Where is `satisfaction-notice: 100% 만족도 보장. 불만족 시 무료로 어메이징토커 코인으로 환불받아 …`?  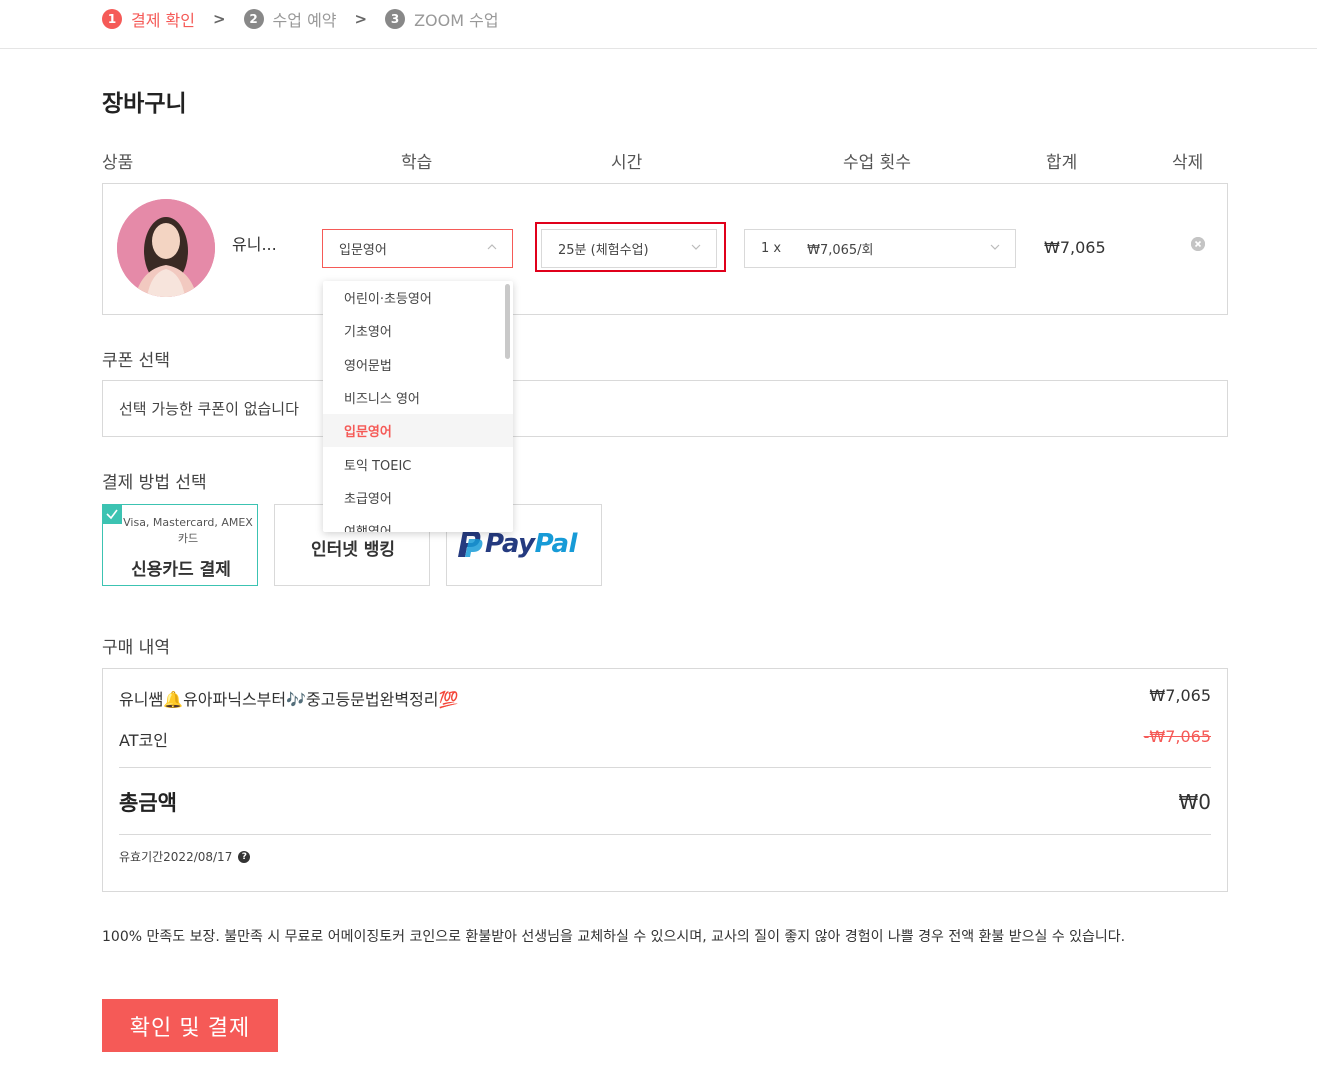 satisfaction-notice: 100% 만족도 보장. 불만족 시 무료로 어메이징토커 코인으로 환불받아 … is located at coordinates (614, 937).